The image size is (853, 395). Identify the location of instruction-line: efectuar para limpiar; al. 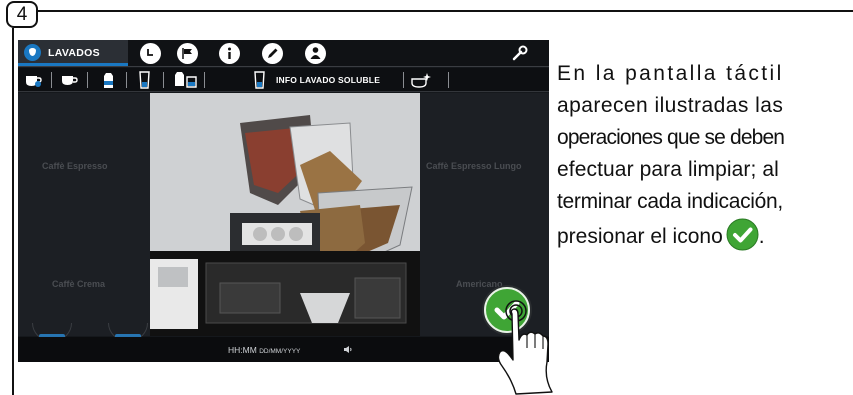
(668, 169).